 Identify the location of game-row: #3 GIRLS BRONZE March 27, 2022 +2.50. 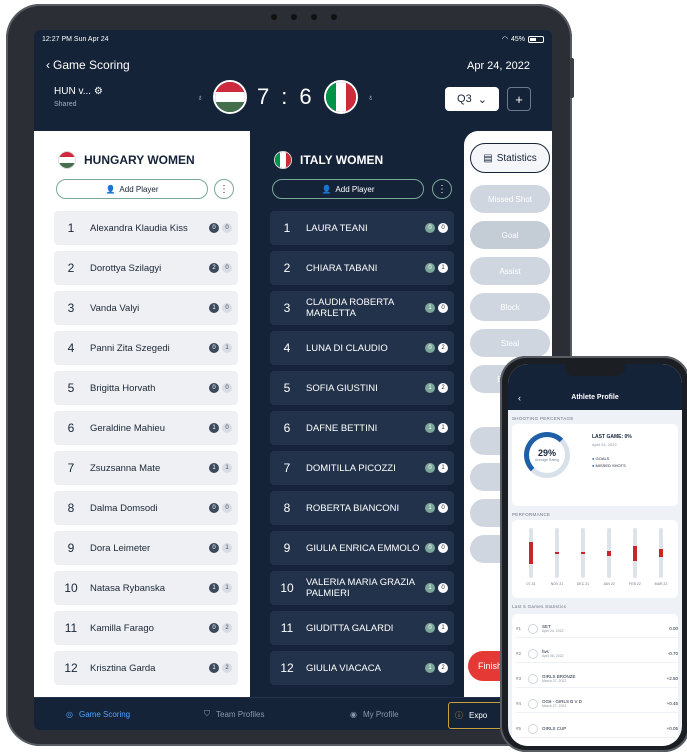
(597, 679).